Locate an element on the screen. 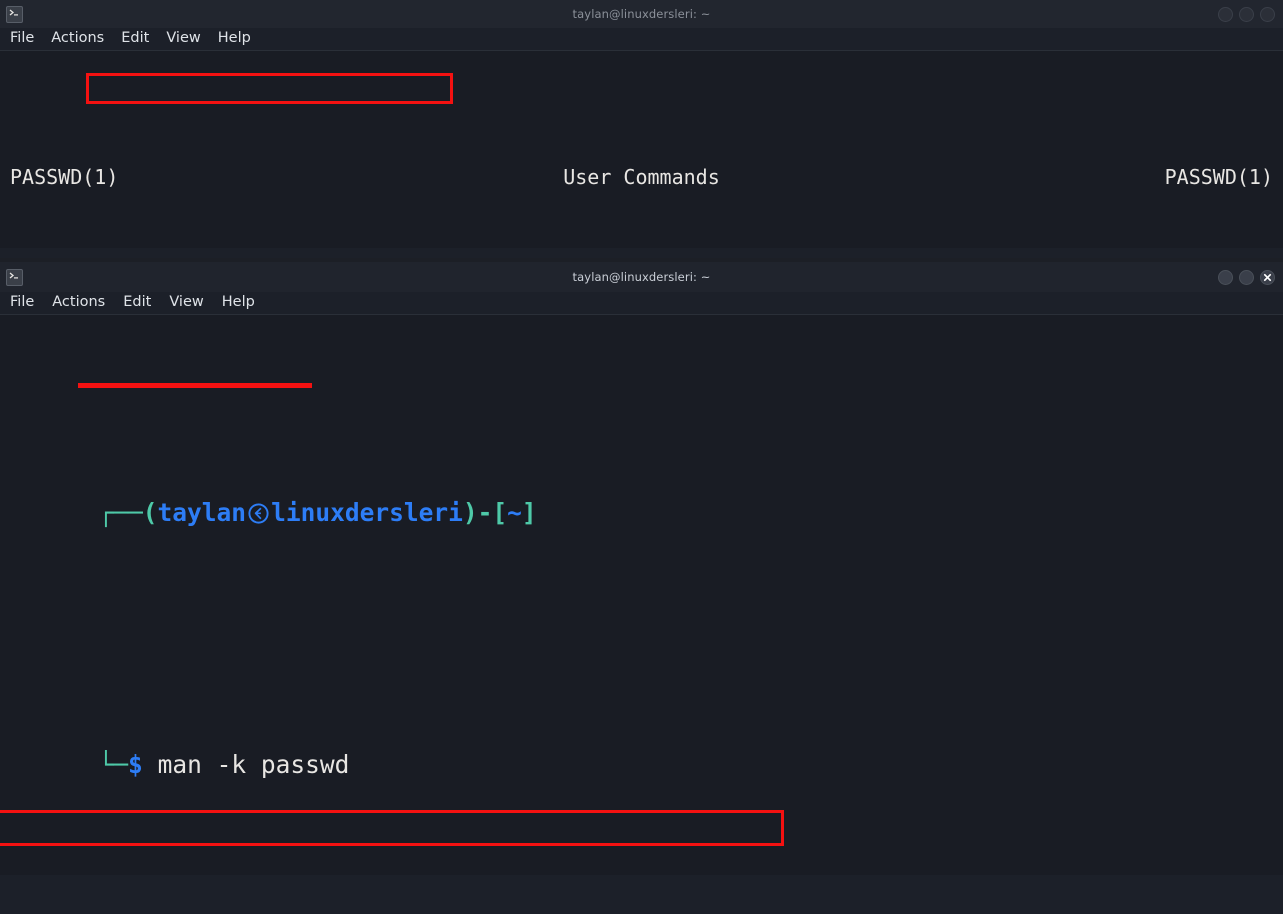 The width and height of the screenshot is (1283, 914). close-icon is located at coordinates (1267, 277).